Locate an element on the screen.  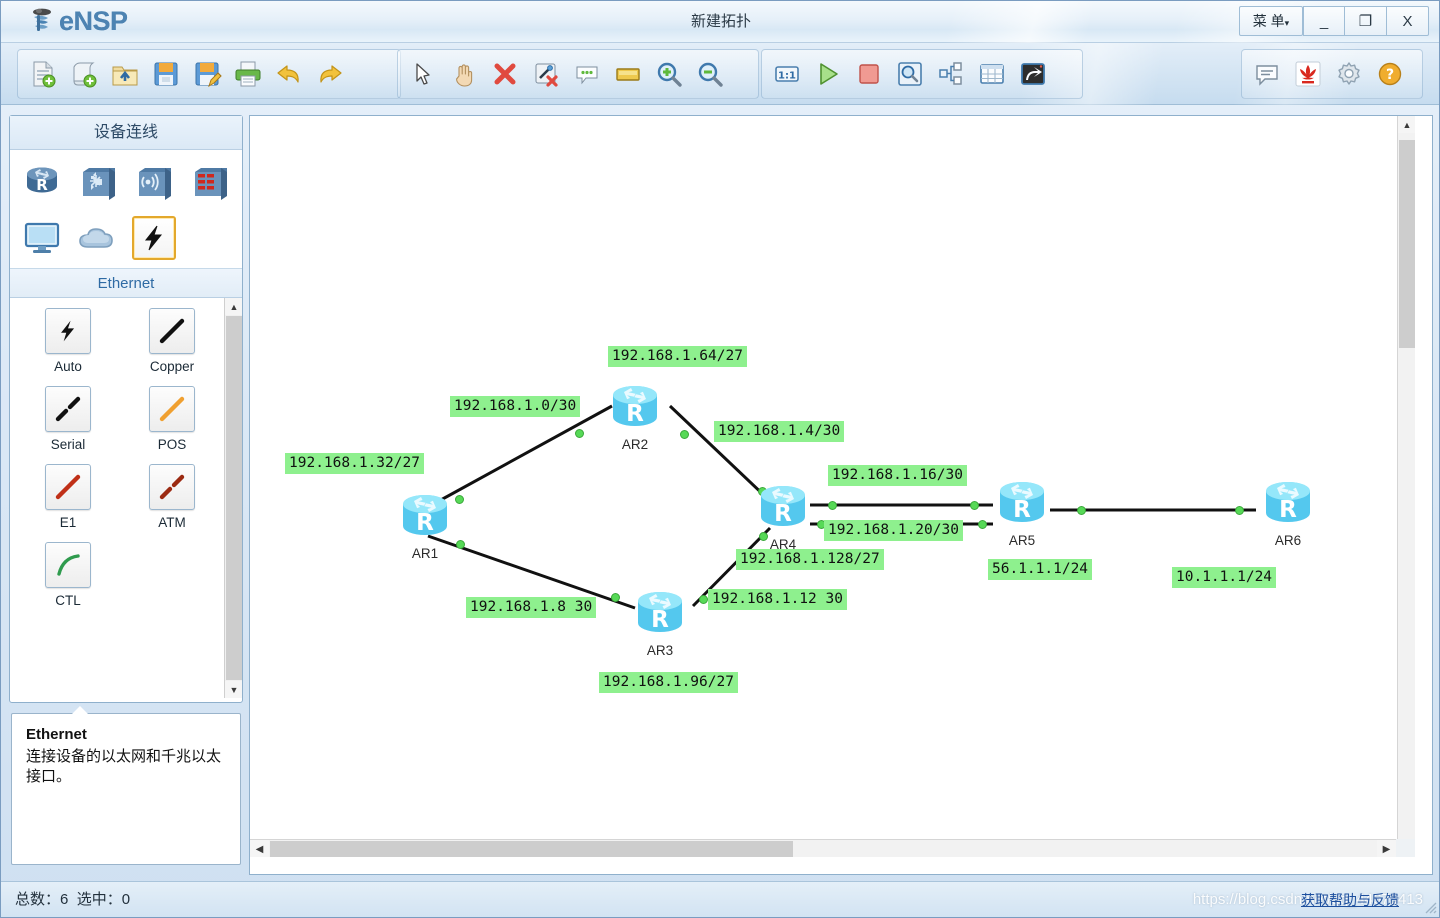
zoom-in-button is located at coordinates (668, 74).